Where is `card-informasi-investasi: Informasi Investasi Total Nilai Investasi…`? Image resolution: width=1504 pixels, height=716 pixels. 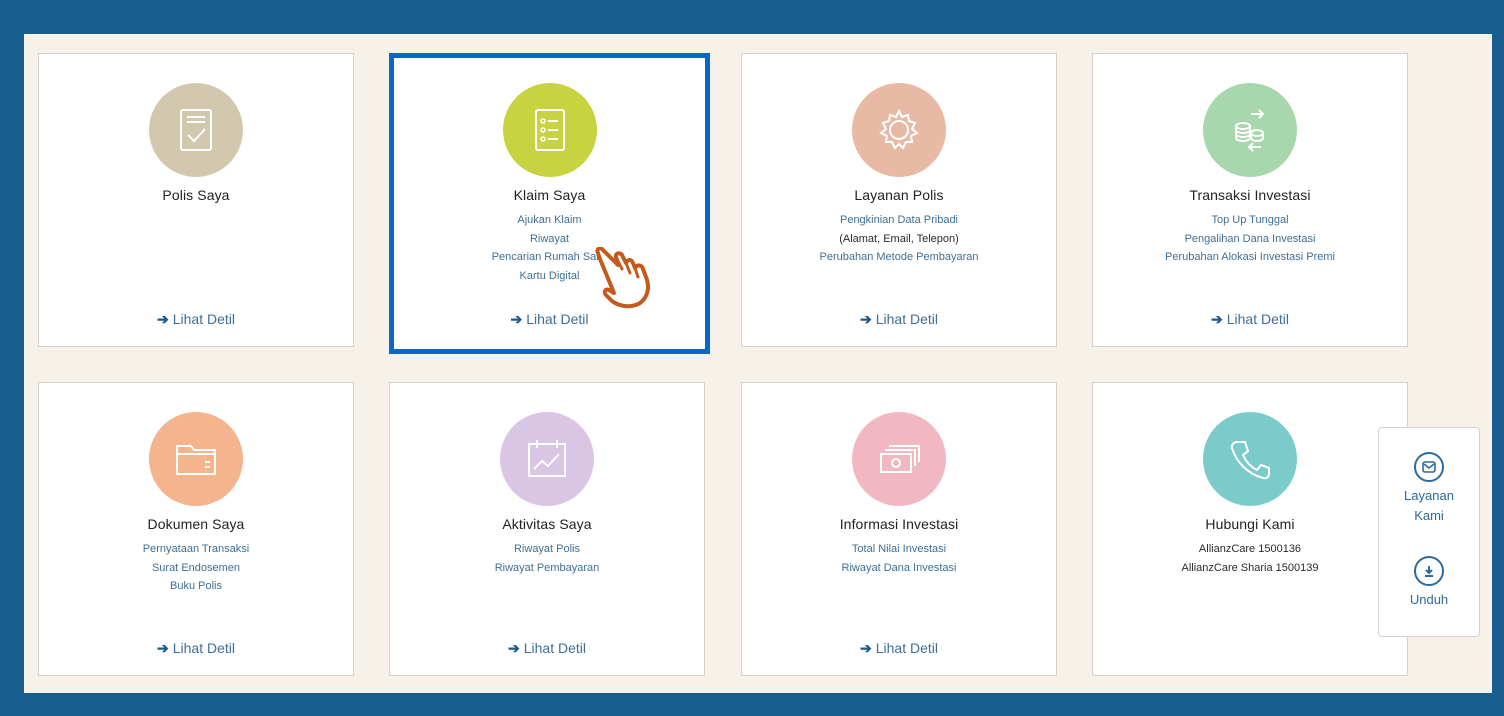
card-informasi-investasi: Informasi Investasi Total Nilai Investasi… is located at coordinates (899, 529).